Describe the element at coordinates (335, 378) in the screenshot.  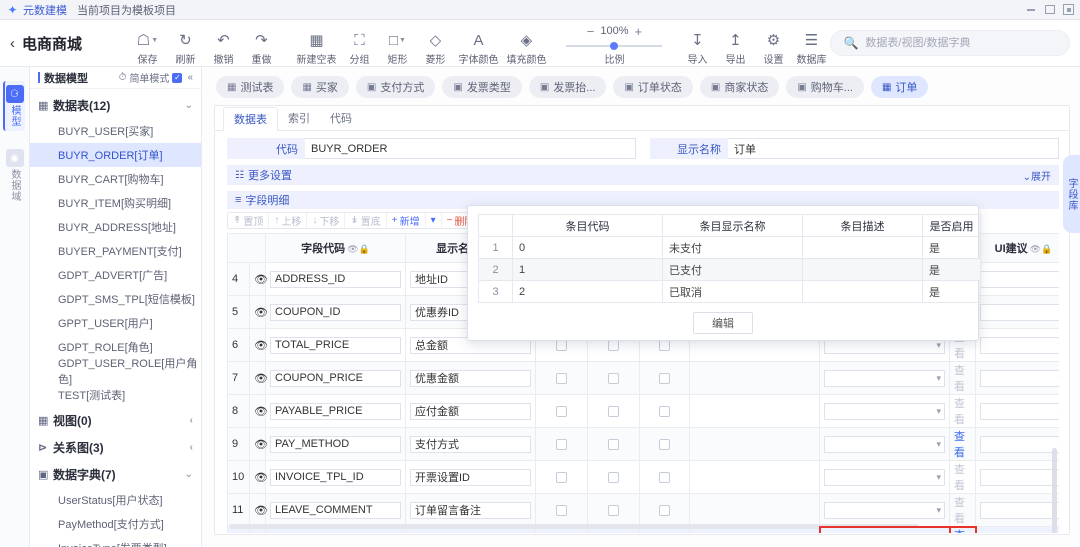
I see `cell-field-code: COUPON_PRICE` at that location.